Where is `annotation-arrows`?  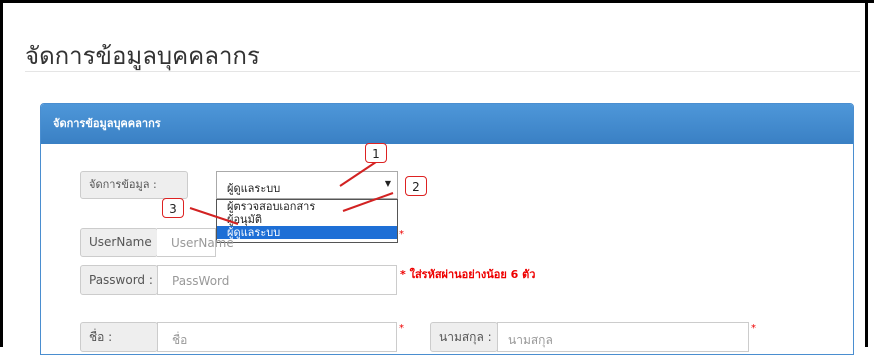 annotation-arrows is located at coordinates (291, 193).